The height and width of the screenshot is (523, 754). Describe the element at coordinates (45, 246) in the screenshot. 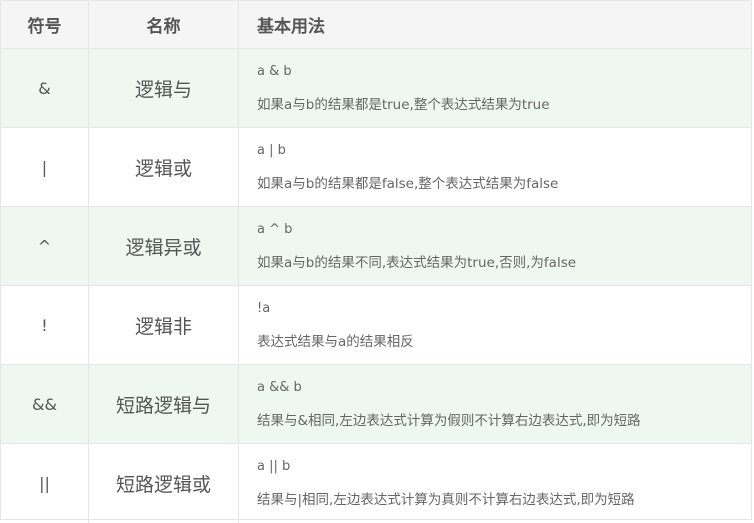

I see `symbol-cell: ^` at that location.